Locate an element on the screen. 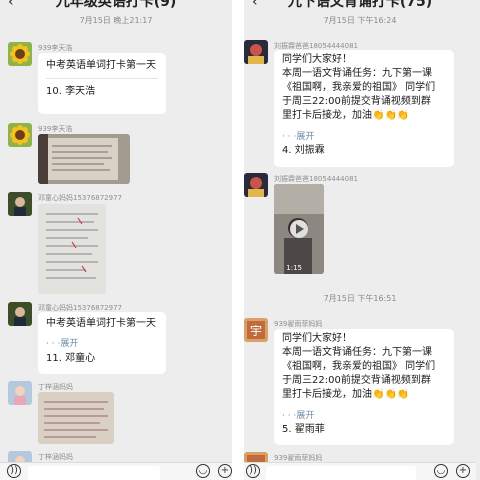 Image resolution: width=480 pixels, height=480 pixels. card-entry: 11. 邓童心 is located at coordinates (71, 358).